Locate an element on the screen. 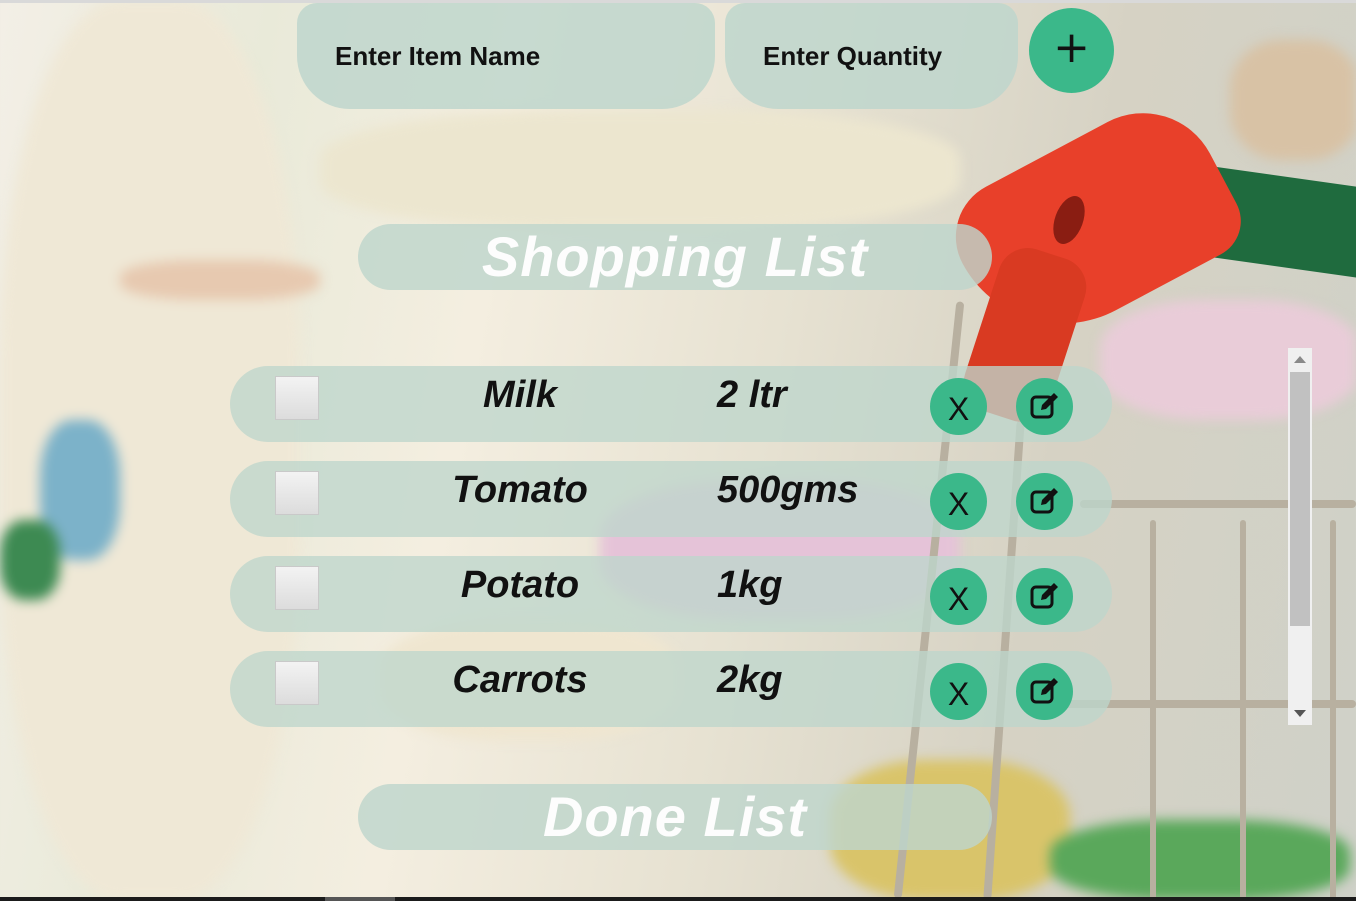  item-quantity: 2 ltr is located at coordinates (752, 395).